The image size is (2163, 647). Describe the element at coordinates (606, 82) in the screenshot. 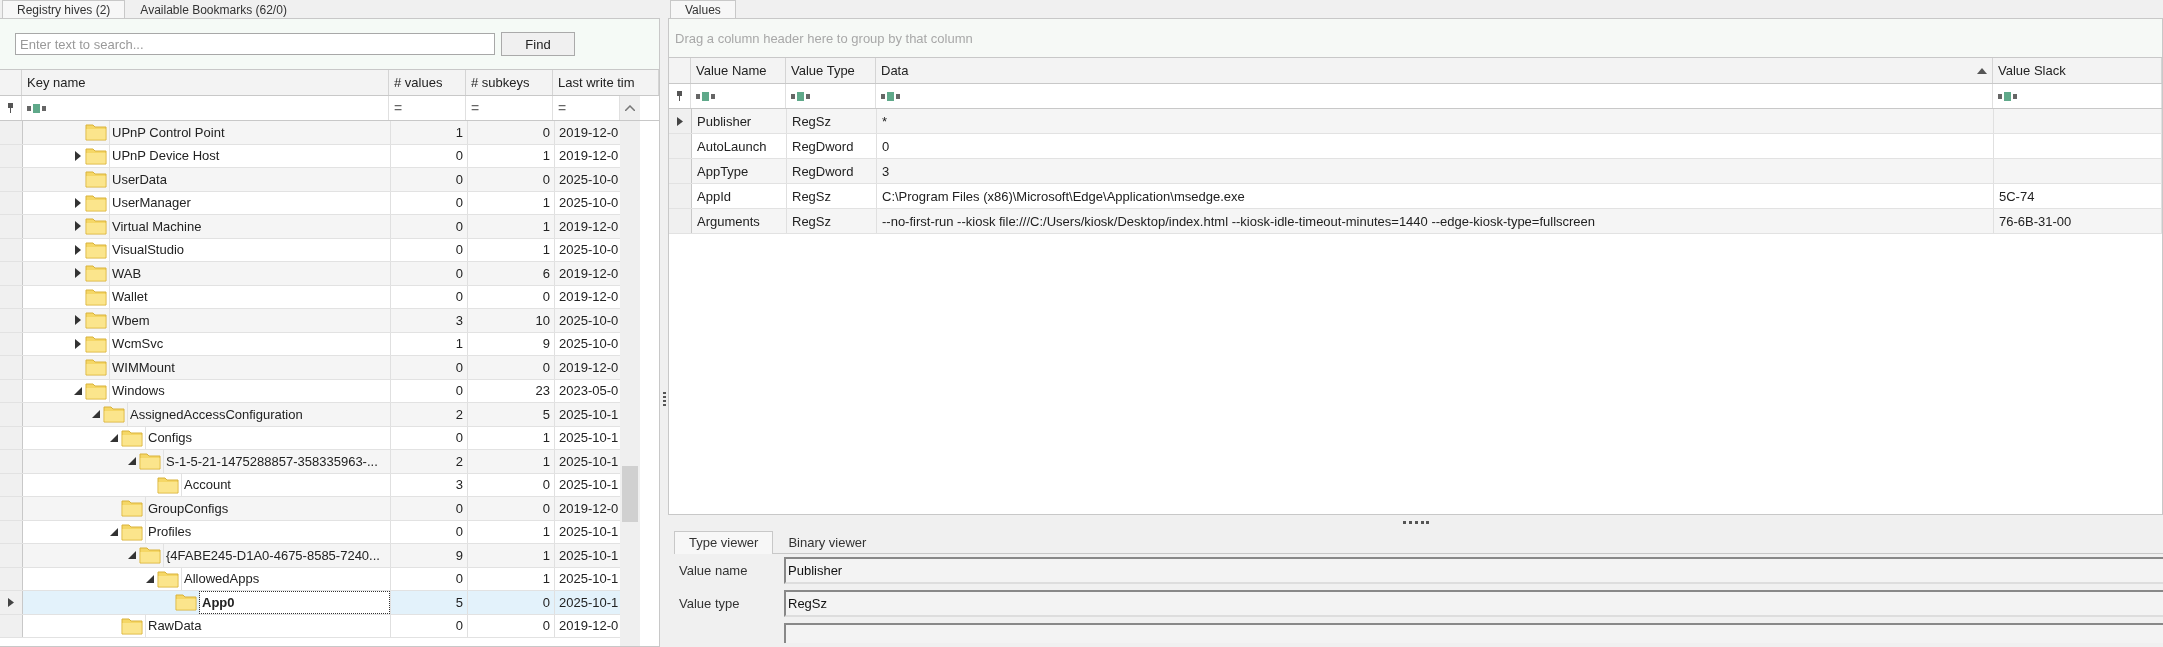

I see `column-header: Last write tim` at that location.